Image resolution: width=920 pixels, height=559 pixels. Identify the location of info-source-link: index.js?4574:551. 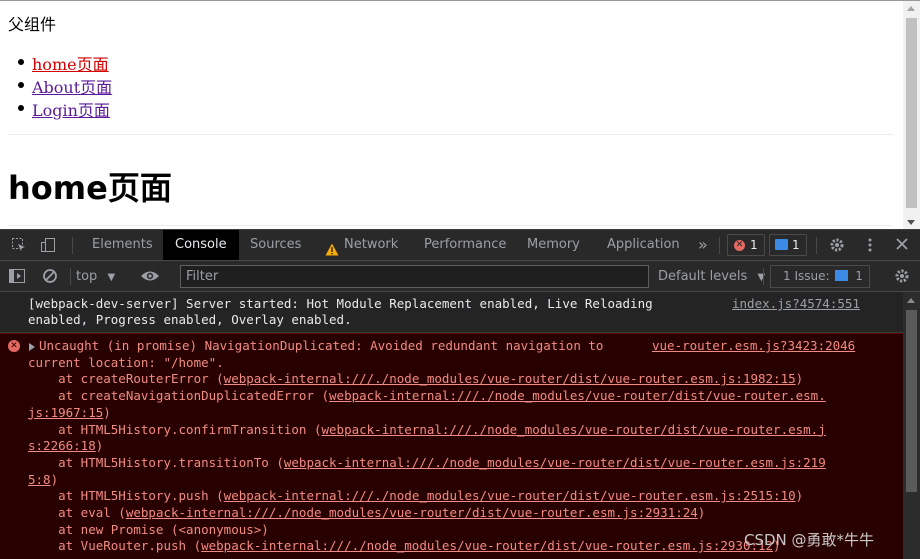
(796, 303).